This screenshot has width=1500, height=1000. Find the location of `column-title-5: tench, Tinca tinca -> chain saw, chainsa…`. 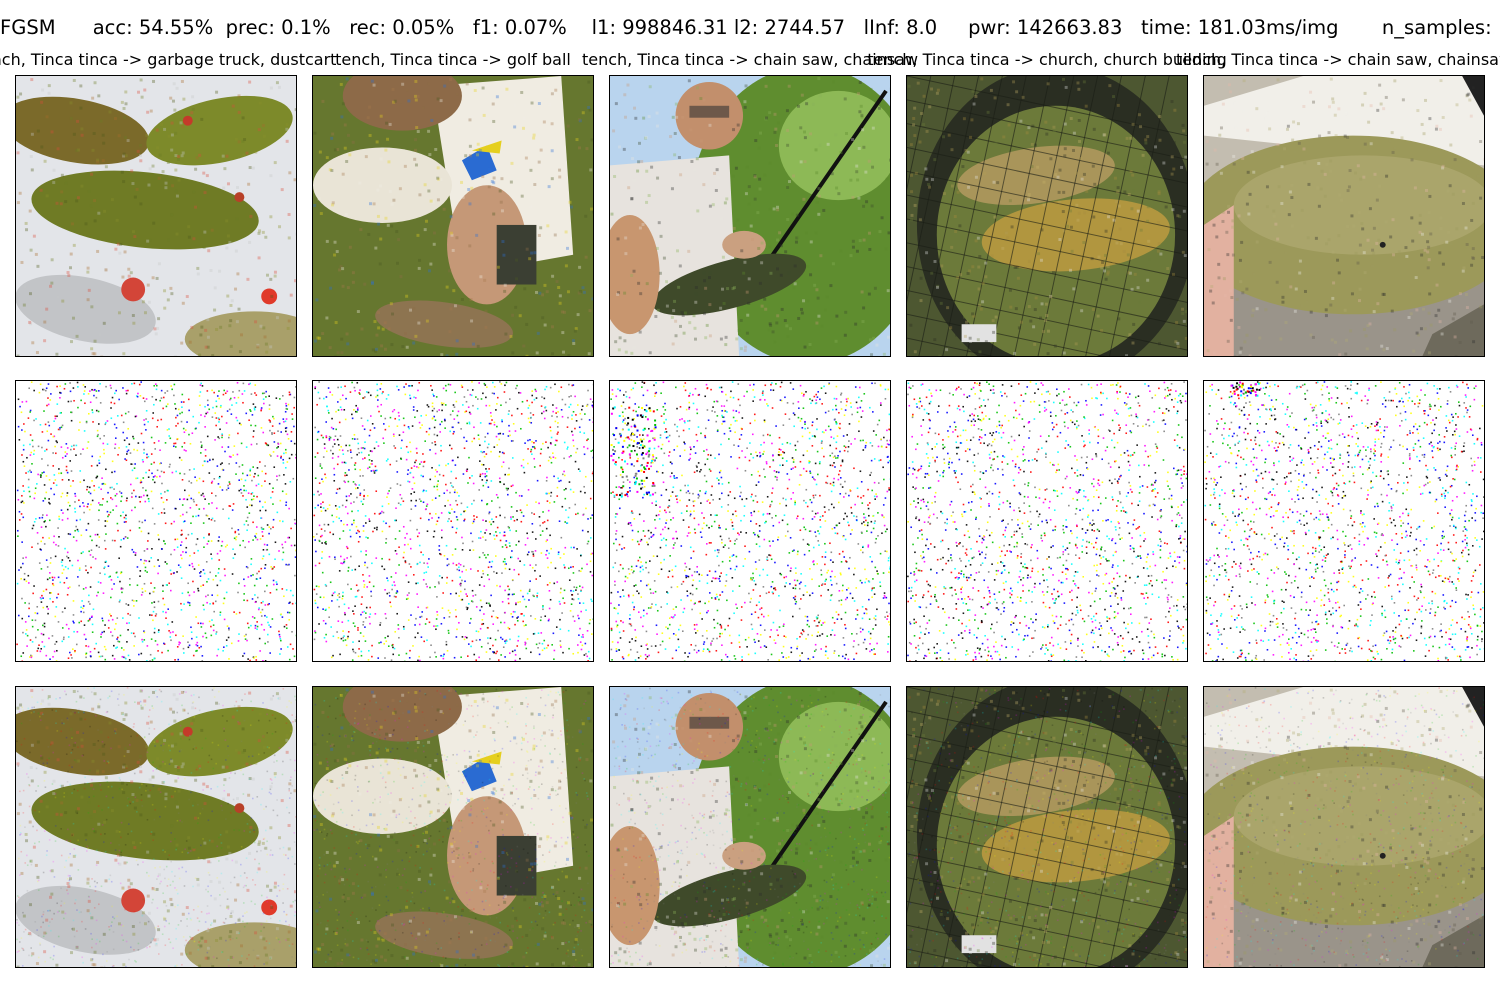

column-title-5: tench, Tinca tinca -> chain saw, chainsa… is located at coordinates (1337, 59).